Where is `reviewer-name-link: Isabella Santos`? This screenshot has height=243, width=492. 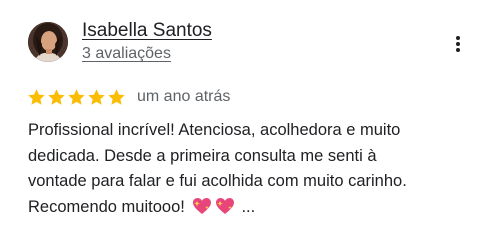
reviewer-name-link: Isabella Santos is located at coordinates (147, 31).